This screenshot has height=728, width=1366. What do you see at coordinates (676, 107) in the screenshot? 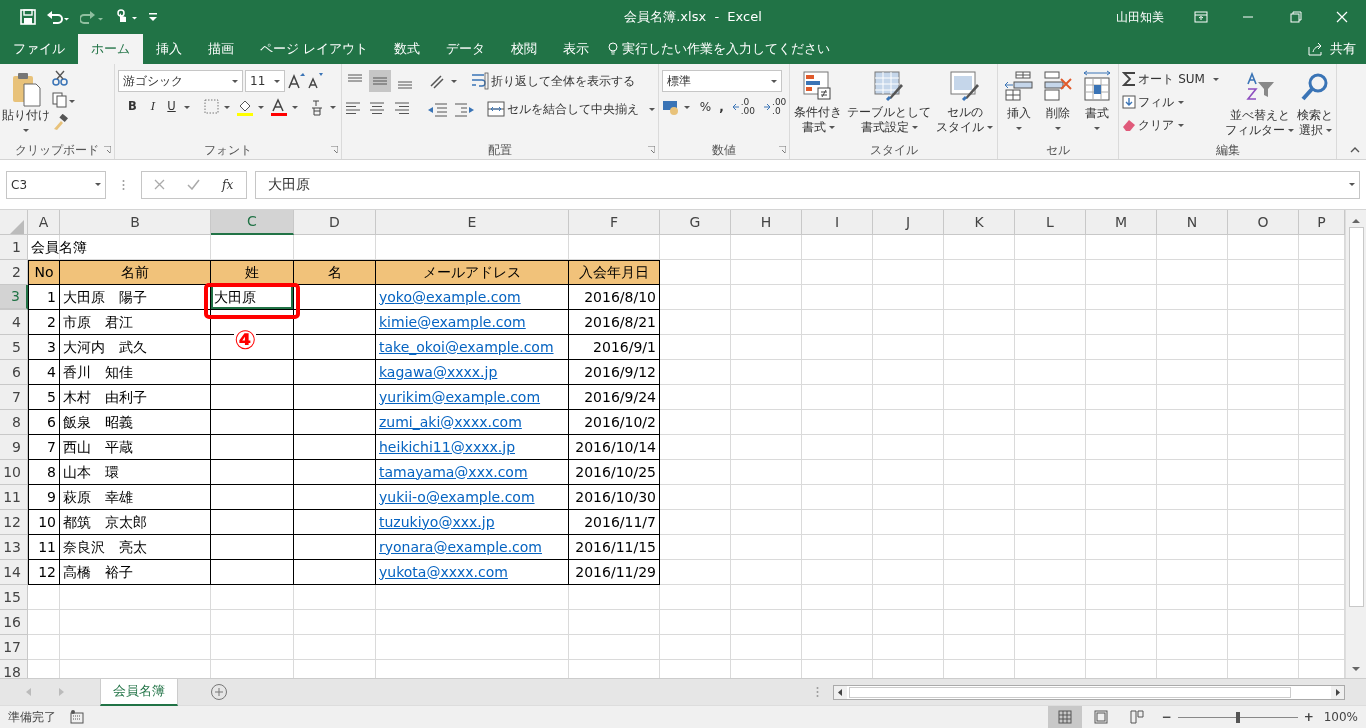
I see `accounting-format-icon` at bounding box center [676, 107].